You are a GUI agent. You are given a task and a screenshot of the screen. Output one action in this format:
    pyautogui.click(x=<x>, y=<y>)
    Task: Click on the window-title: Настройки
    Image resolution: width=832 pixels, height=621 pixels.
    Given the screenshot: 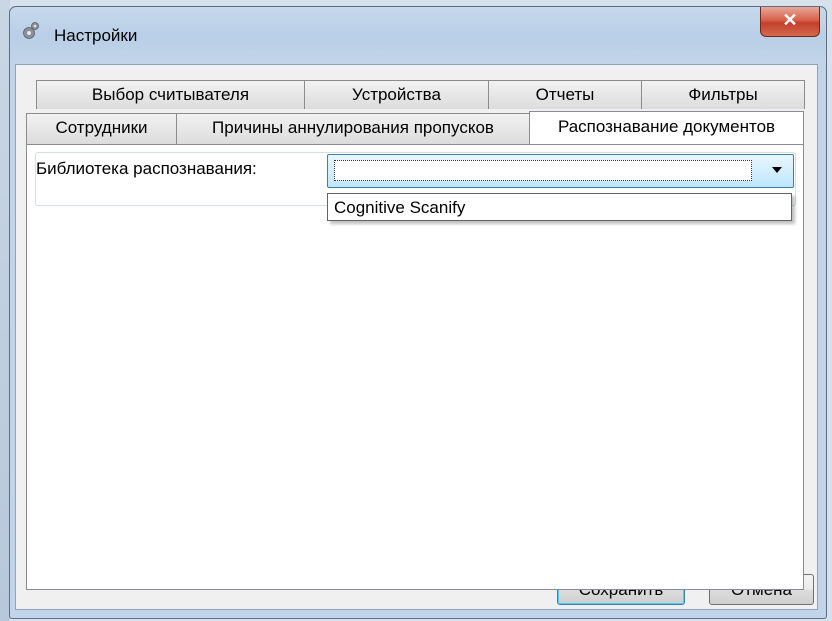 What is the action you would take?
    pyautogui.click(x=96, y=35)
    